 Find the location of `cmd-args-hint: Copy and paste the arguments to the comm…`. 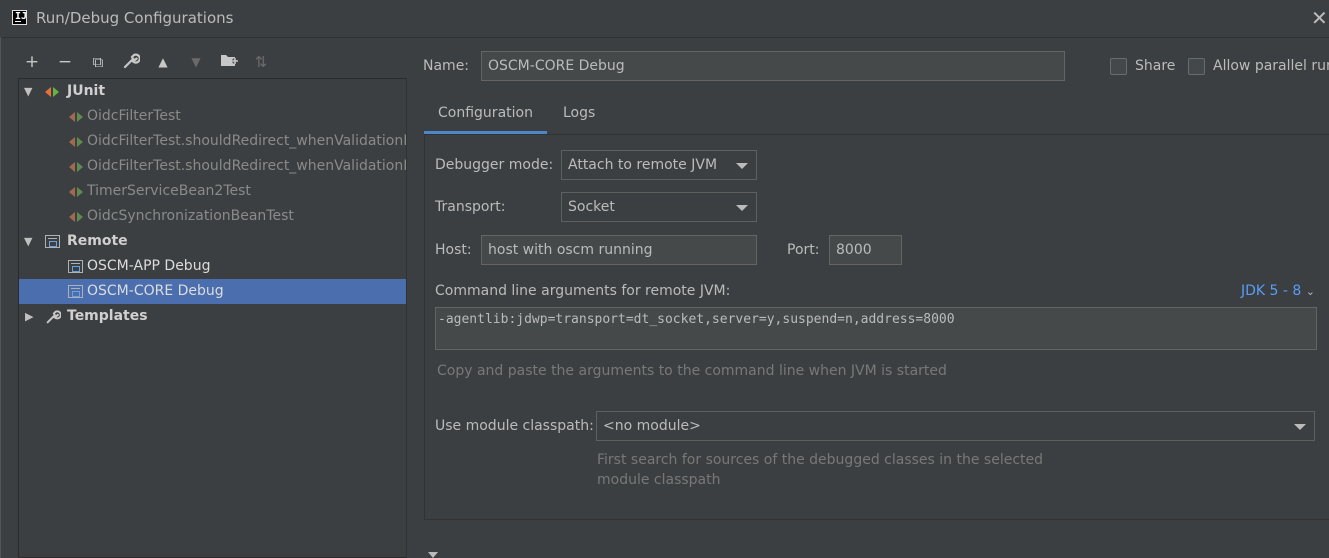

cmd-args-hint: Copy and paste the arguments to the comm… is located at coordinates (692, 371).